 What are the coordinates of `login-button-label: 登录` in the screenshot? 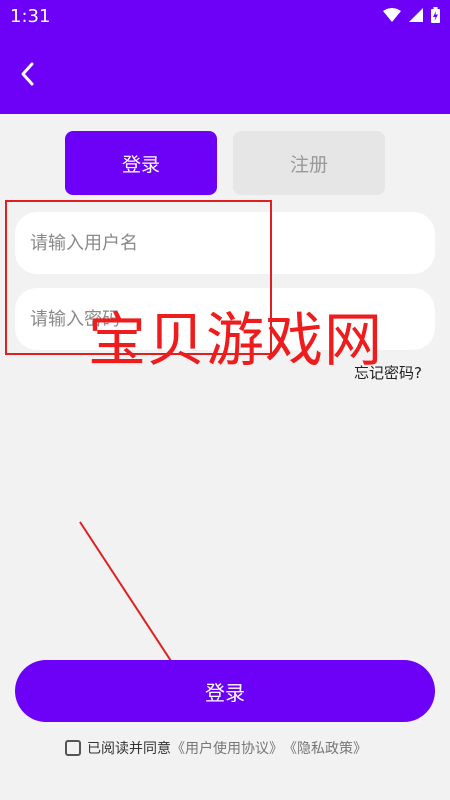 It's located at (225, 692).